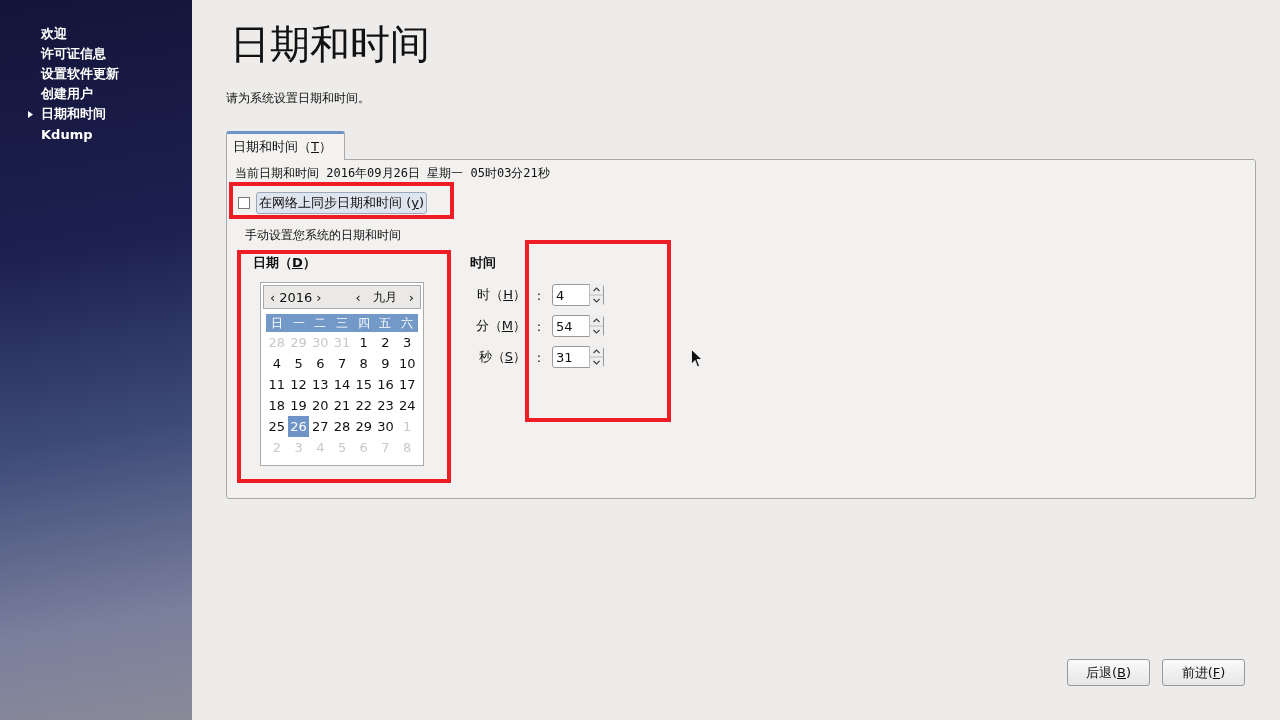 The height and width of the screenshot is (720, 1280). I want to click on spin-field: 4, so click(578, 295).